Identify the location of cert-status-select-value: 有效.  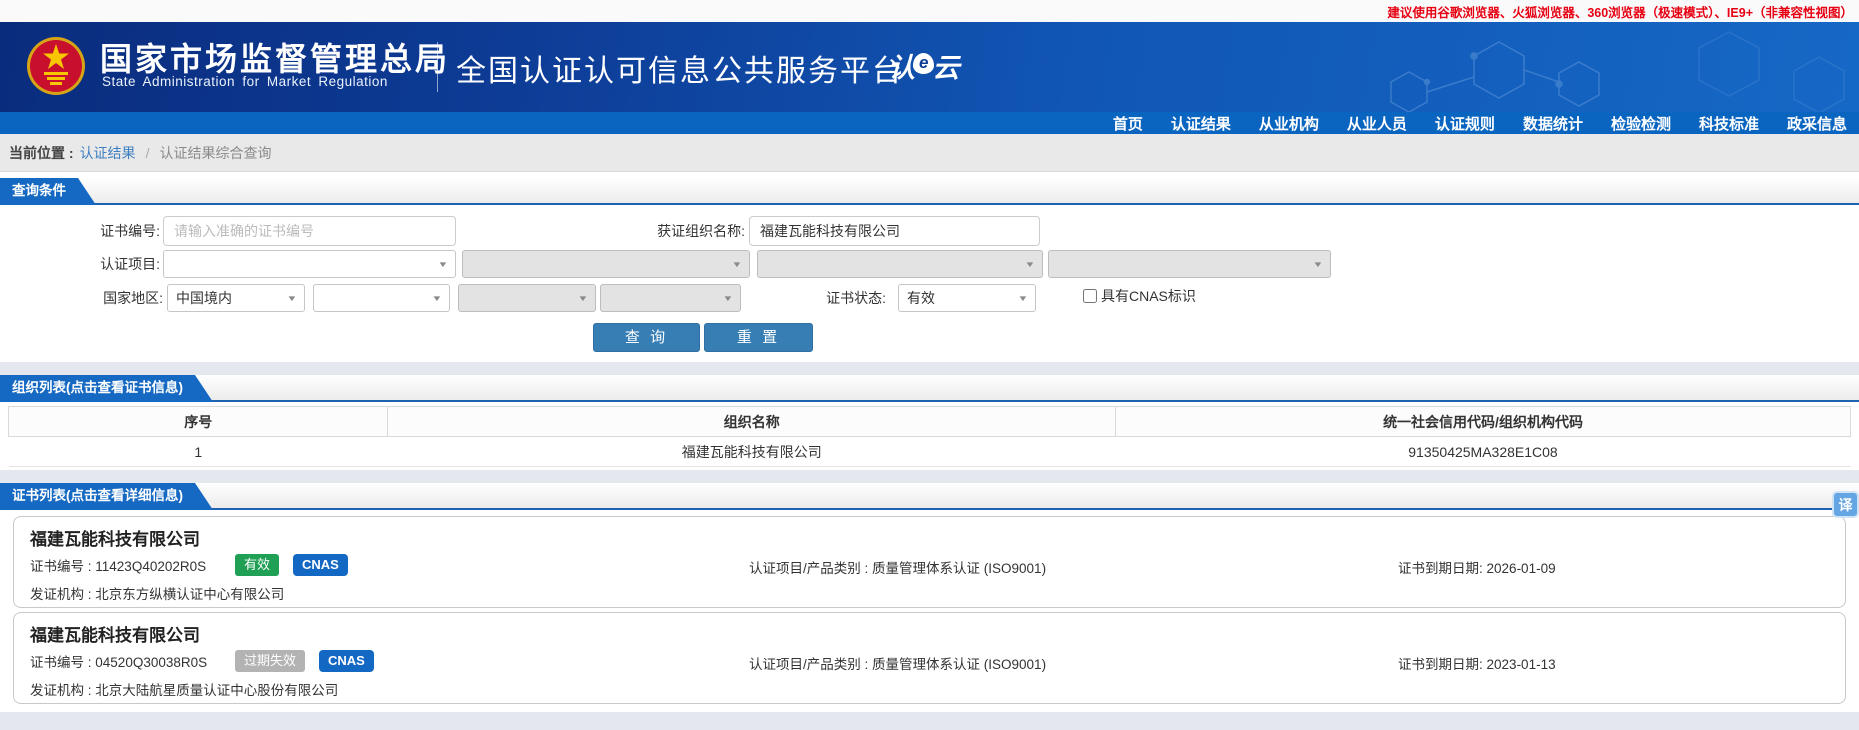
(921, 298).